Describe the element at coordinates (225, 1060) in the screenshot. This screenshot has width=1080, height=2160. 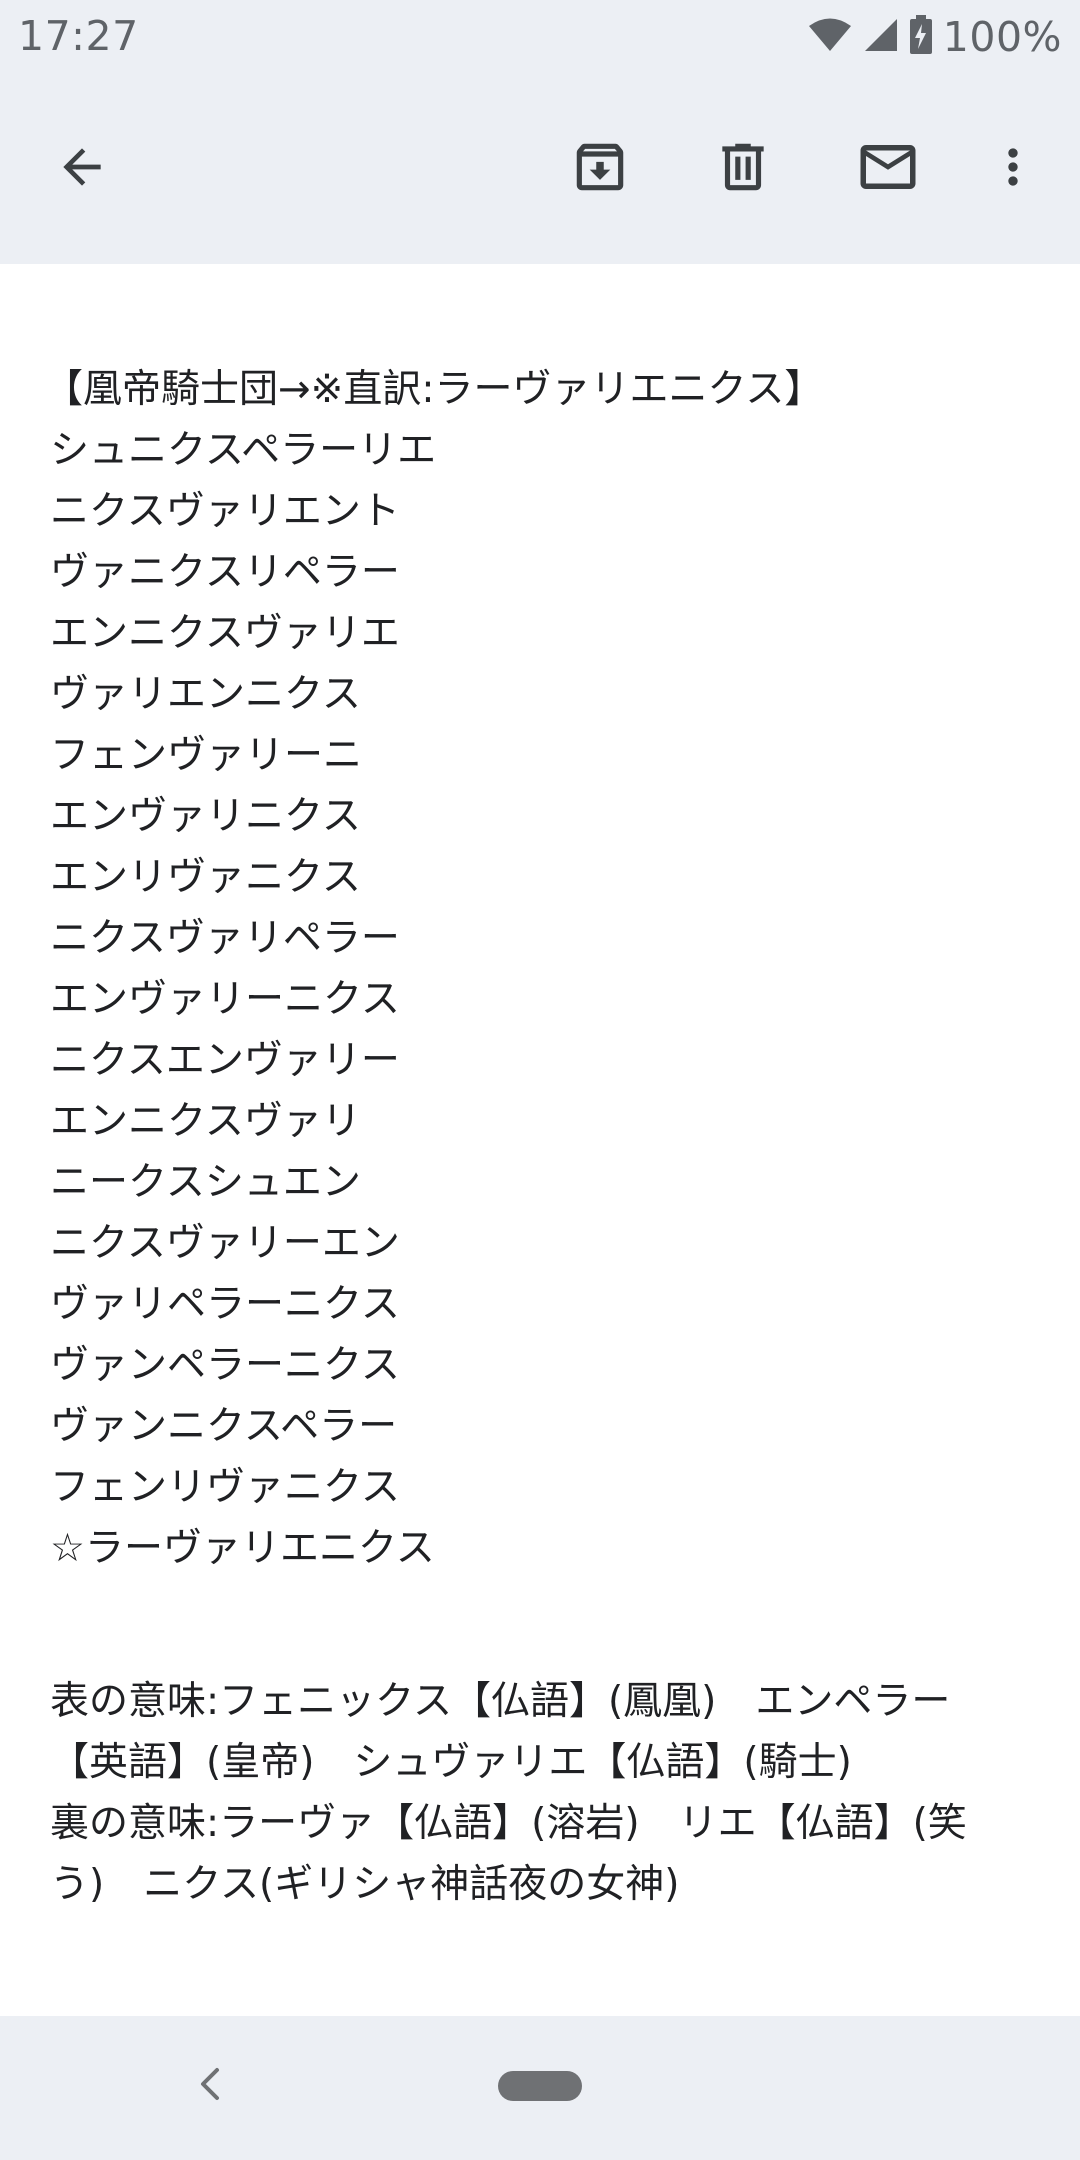
I see `name-line: ニクスエンヴァリー` at that location.